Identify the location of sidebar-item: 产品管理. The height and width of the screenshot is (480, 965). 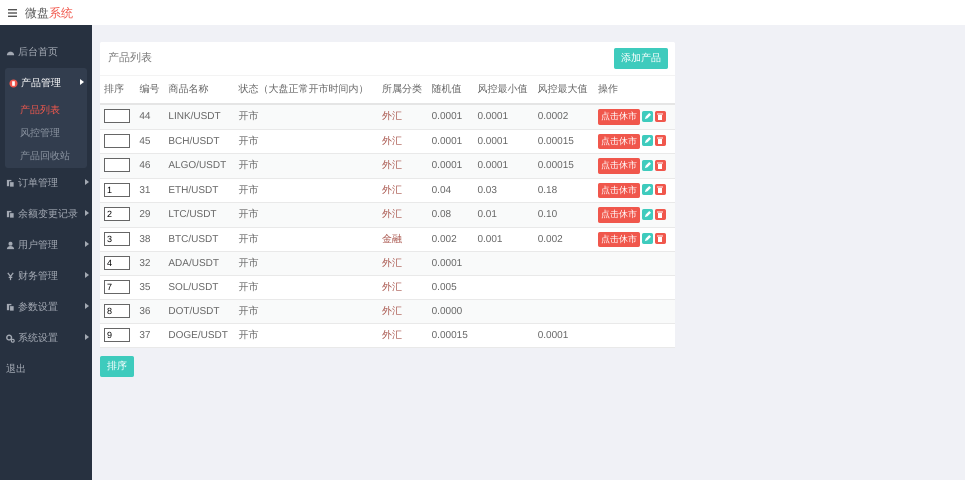
(46, 83).